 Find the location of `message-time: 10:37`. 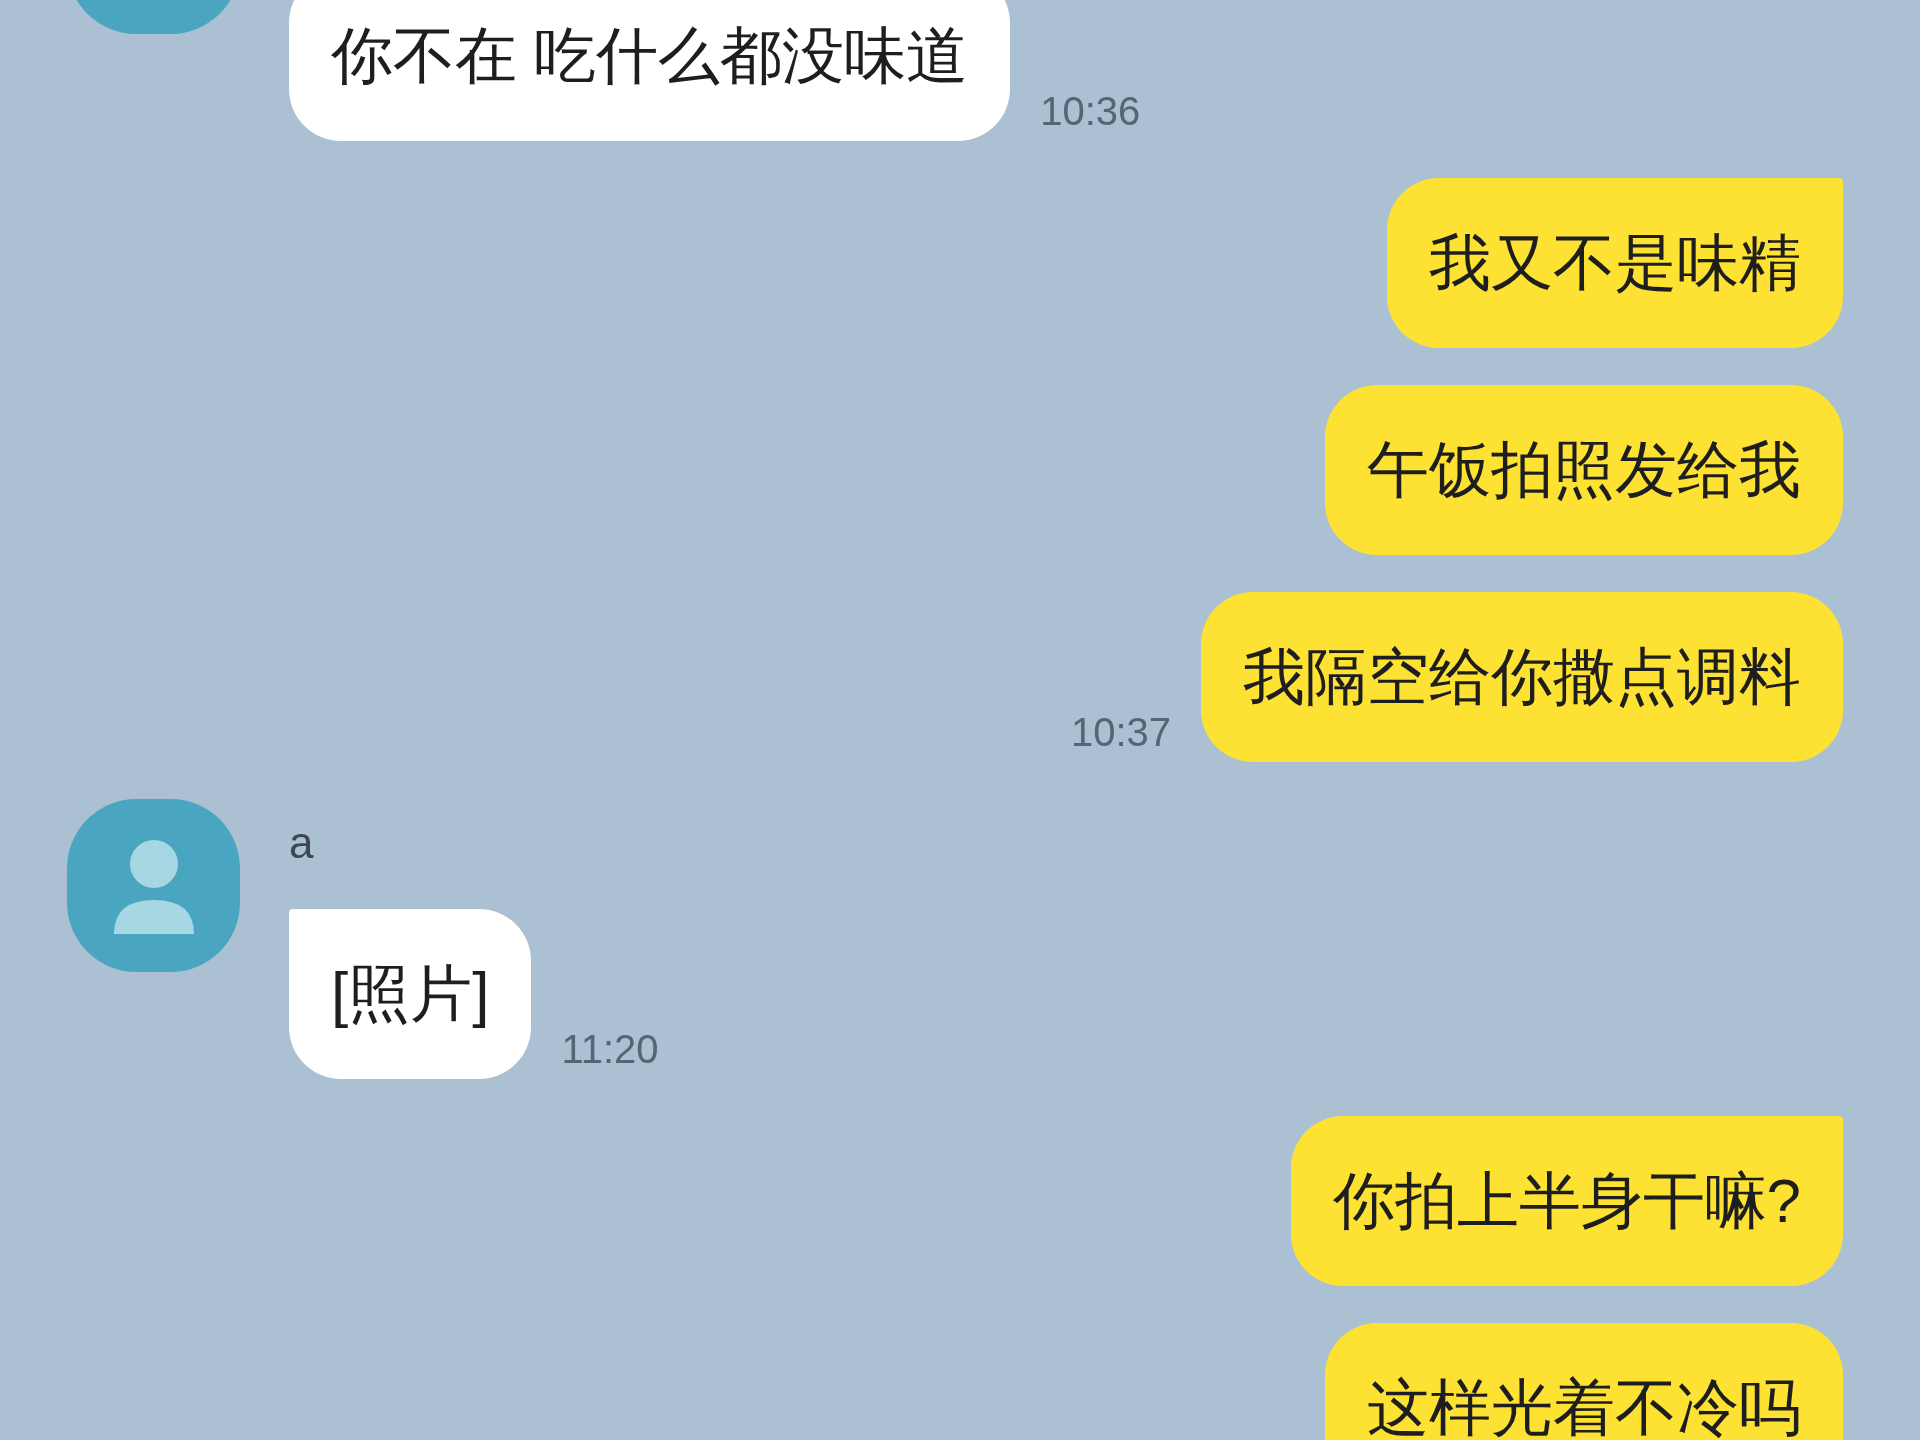

message-time: 10:37 is located at coordinates (1120, 732).